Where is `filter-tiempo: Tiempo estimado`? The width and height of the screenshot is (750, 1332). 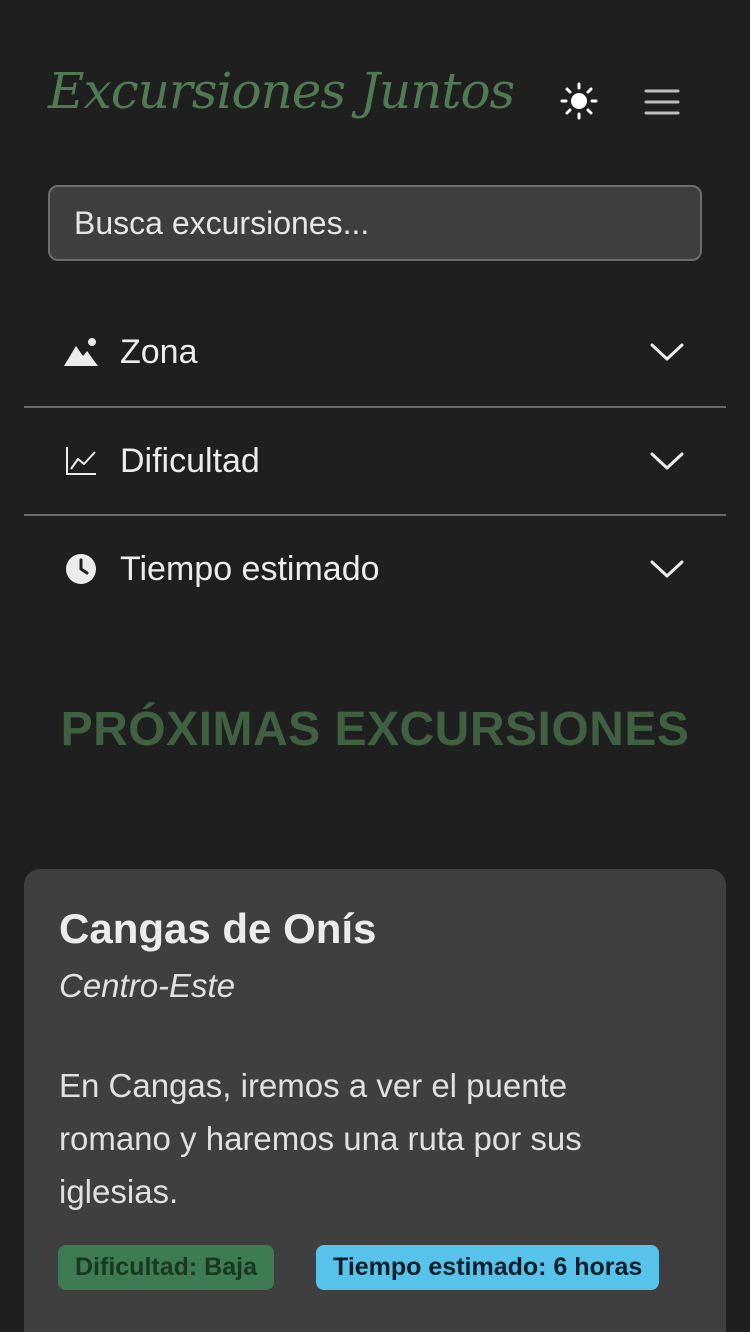
filter-tiempo: Tiempo estimado is located at coordinates (375, 568).